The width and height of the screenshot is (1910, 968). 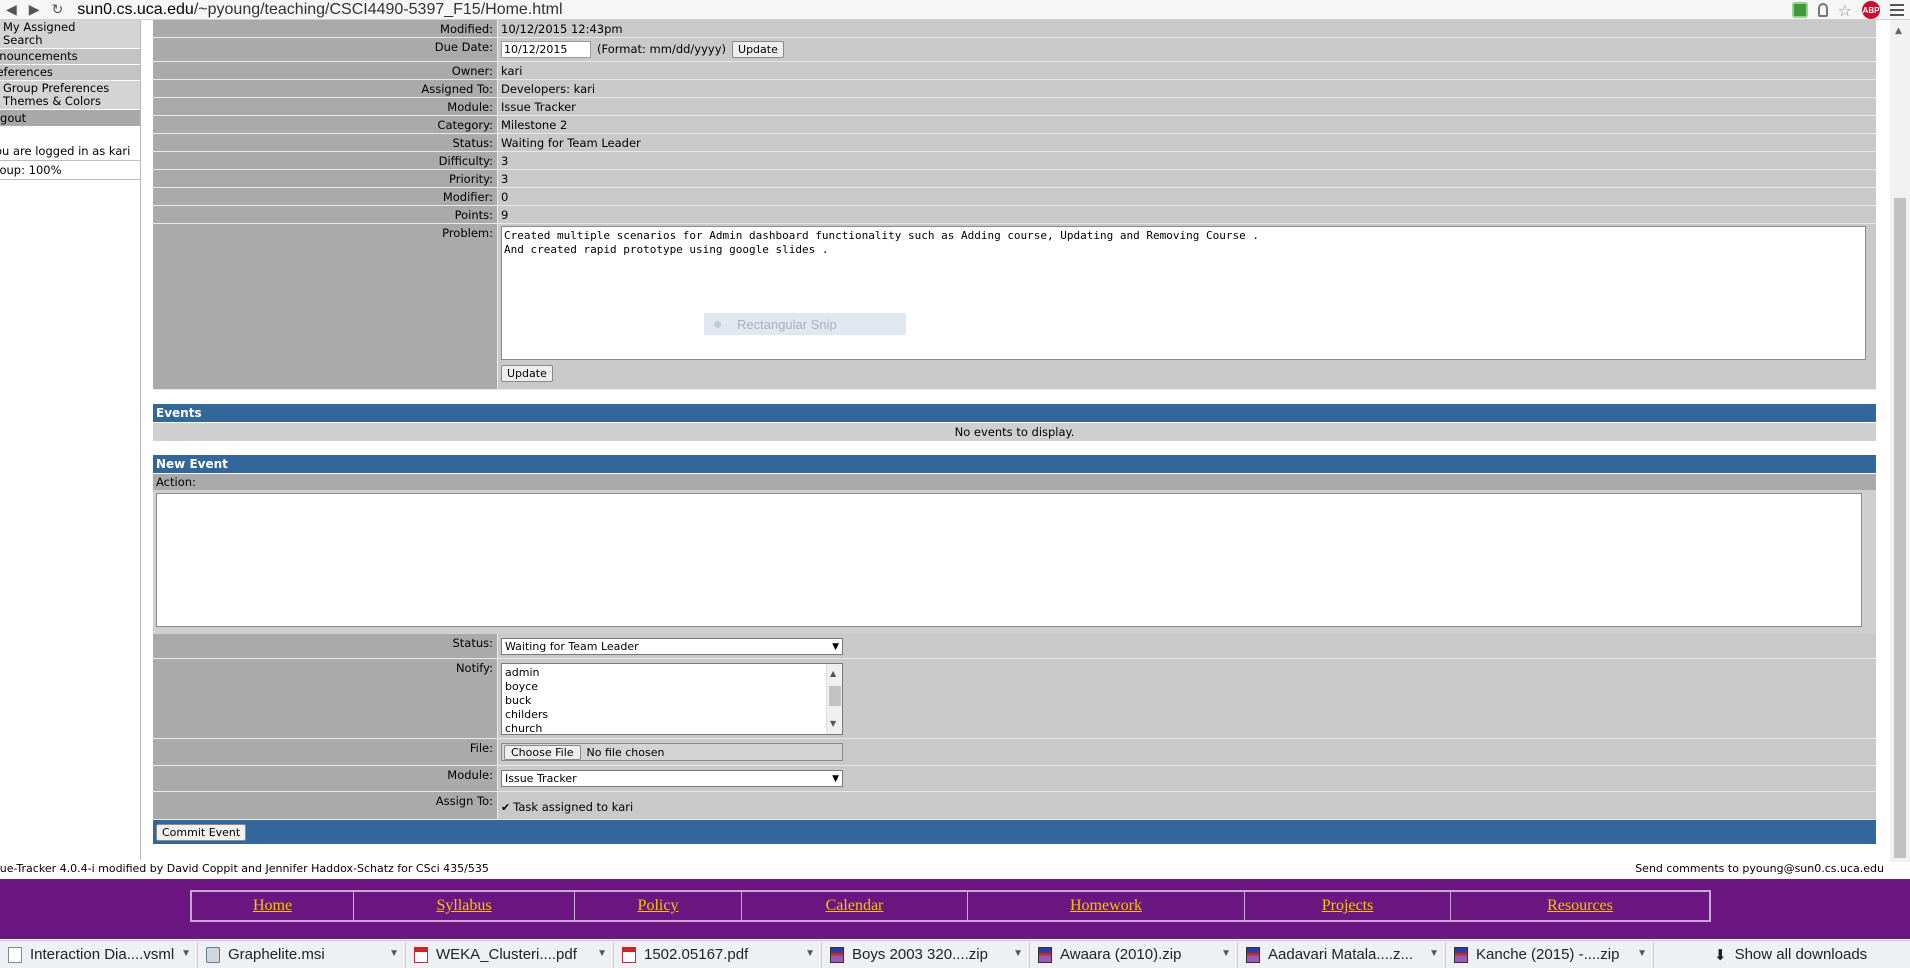 What do you see at coordinates (1580, 906) in the screenshot?
I see `nav-link-resources: Resources` at bounding box center [1580, 906].